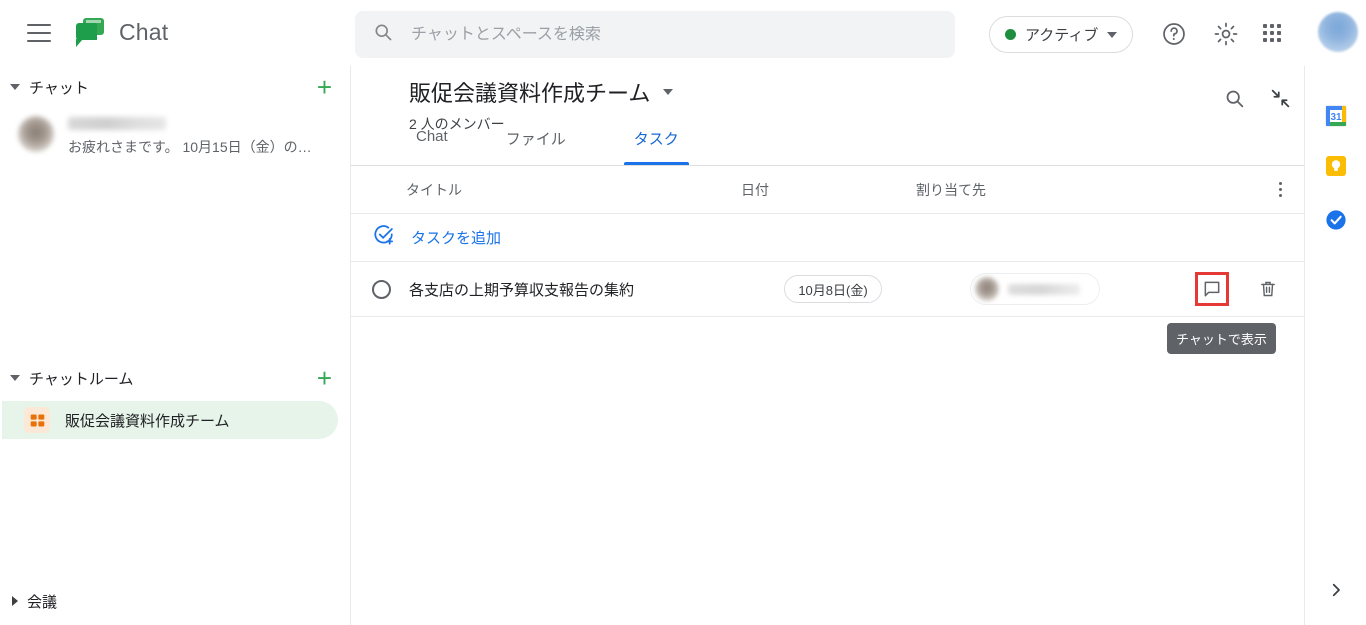 The width and height of the screenshot is (1366, 625). I want to click on task-title: 各支店の上期予算収支報告の集約, so click(522, 290).